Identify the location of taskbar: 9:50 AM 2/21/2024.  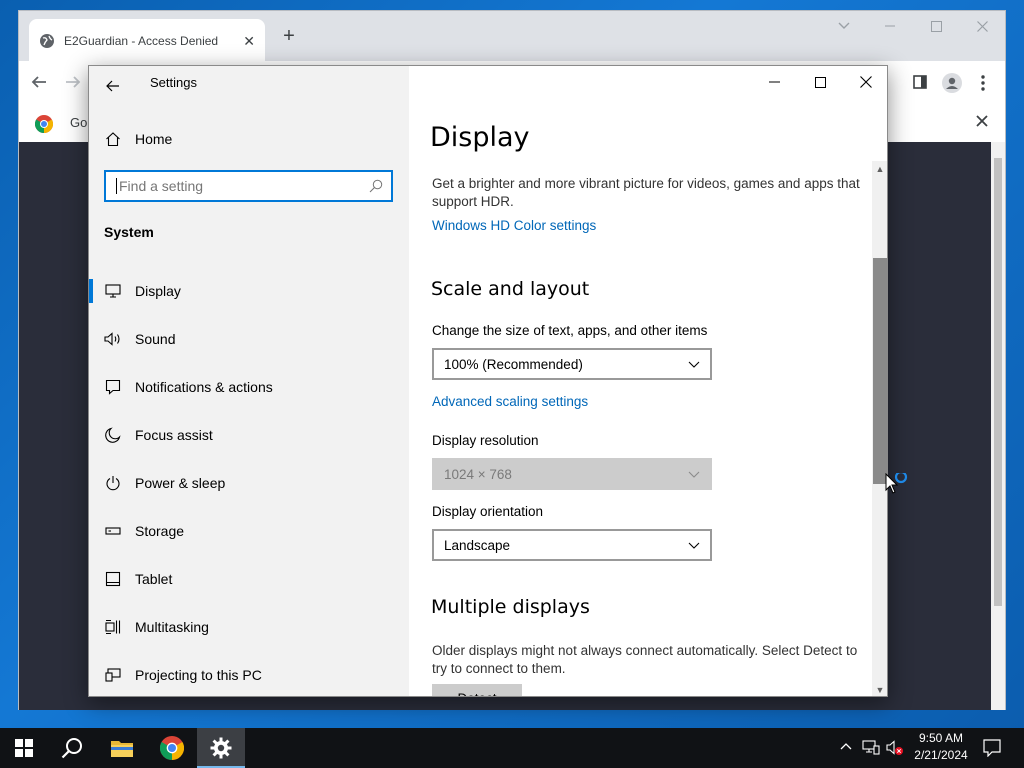
(512, 748).